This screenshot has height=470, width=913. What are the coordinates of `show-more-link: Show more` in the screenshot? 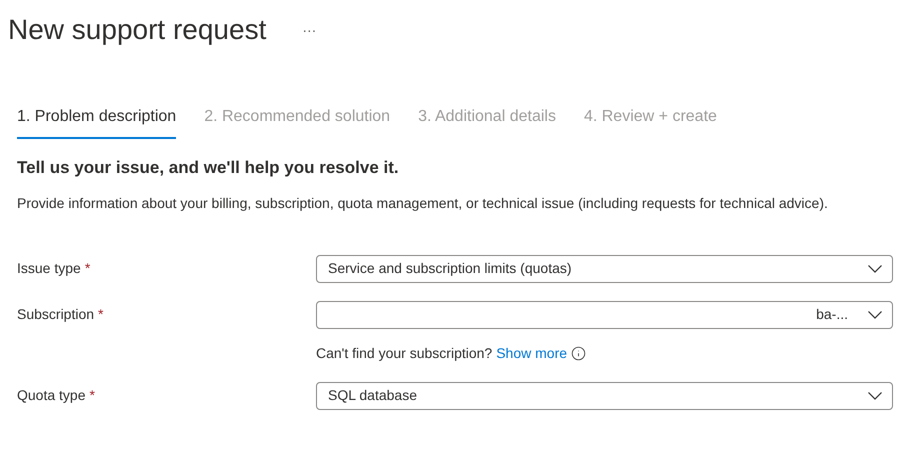 It's located at (532, 353).